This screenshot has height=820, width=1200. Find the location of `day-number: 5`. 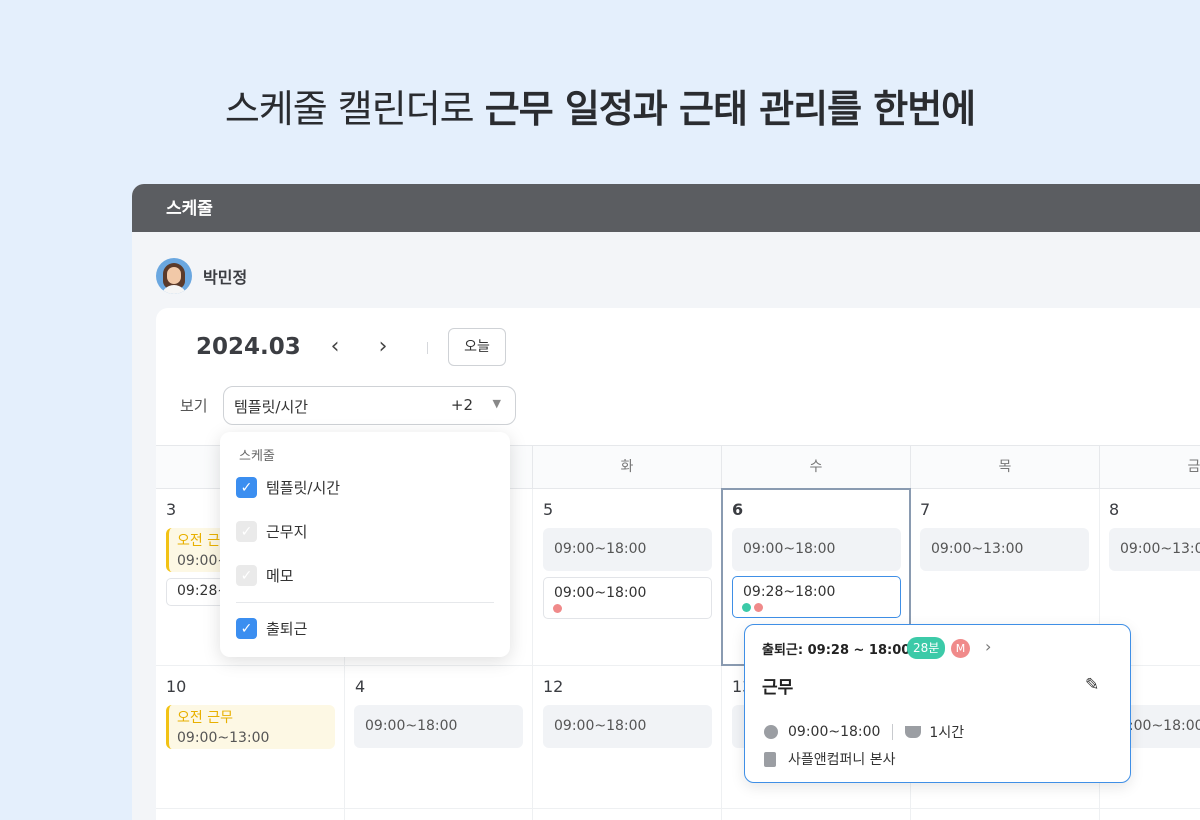

day-number: 5 is located at coordinates (548, 509).